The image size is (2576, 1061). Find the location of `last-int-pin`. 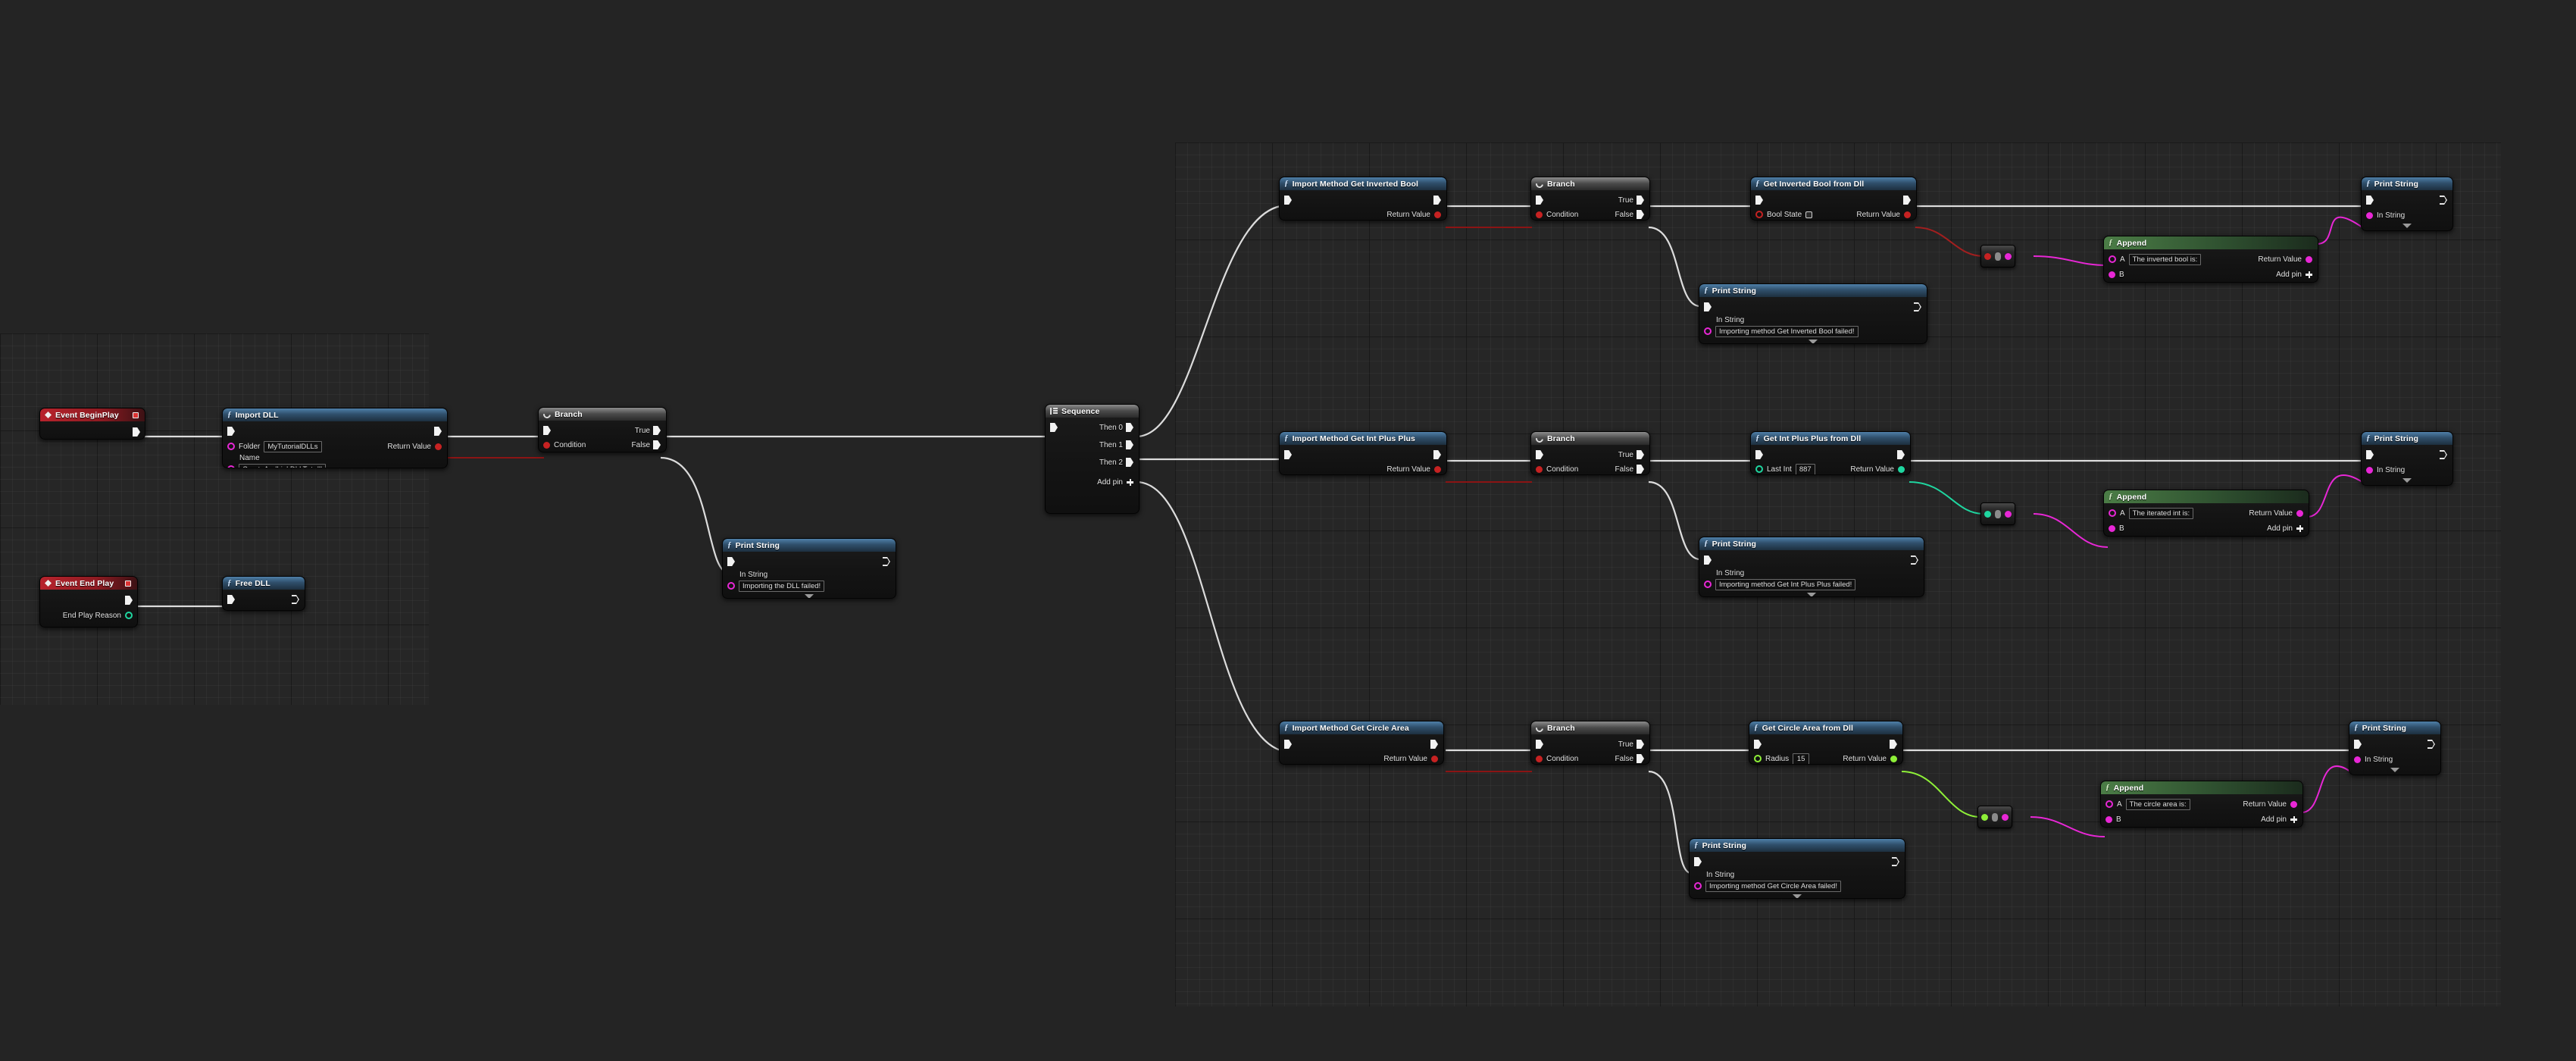

last-int-pin is located at coordinates (1759, 469).